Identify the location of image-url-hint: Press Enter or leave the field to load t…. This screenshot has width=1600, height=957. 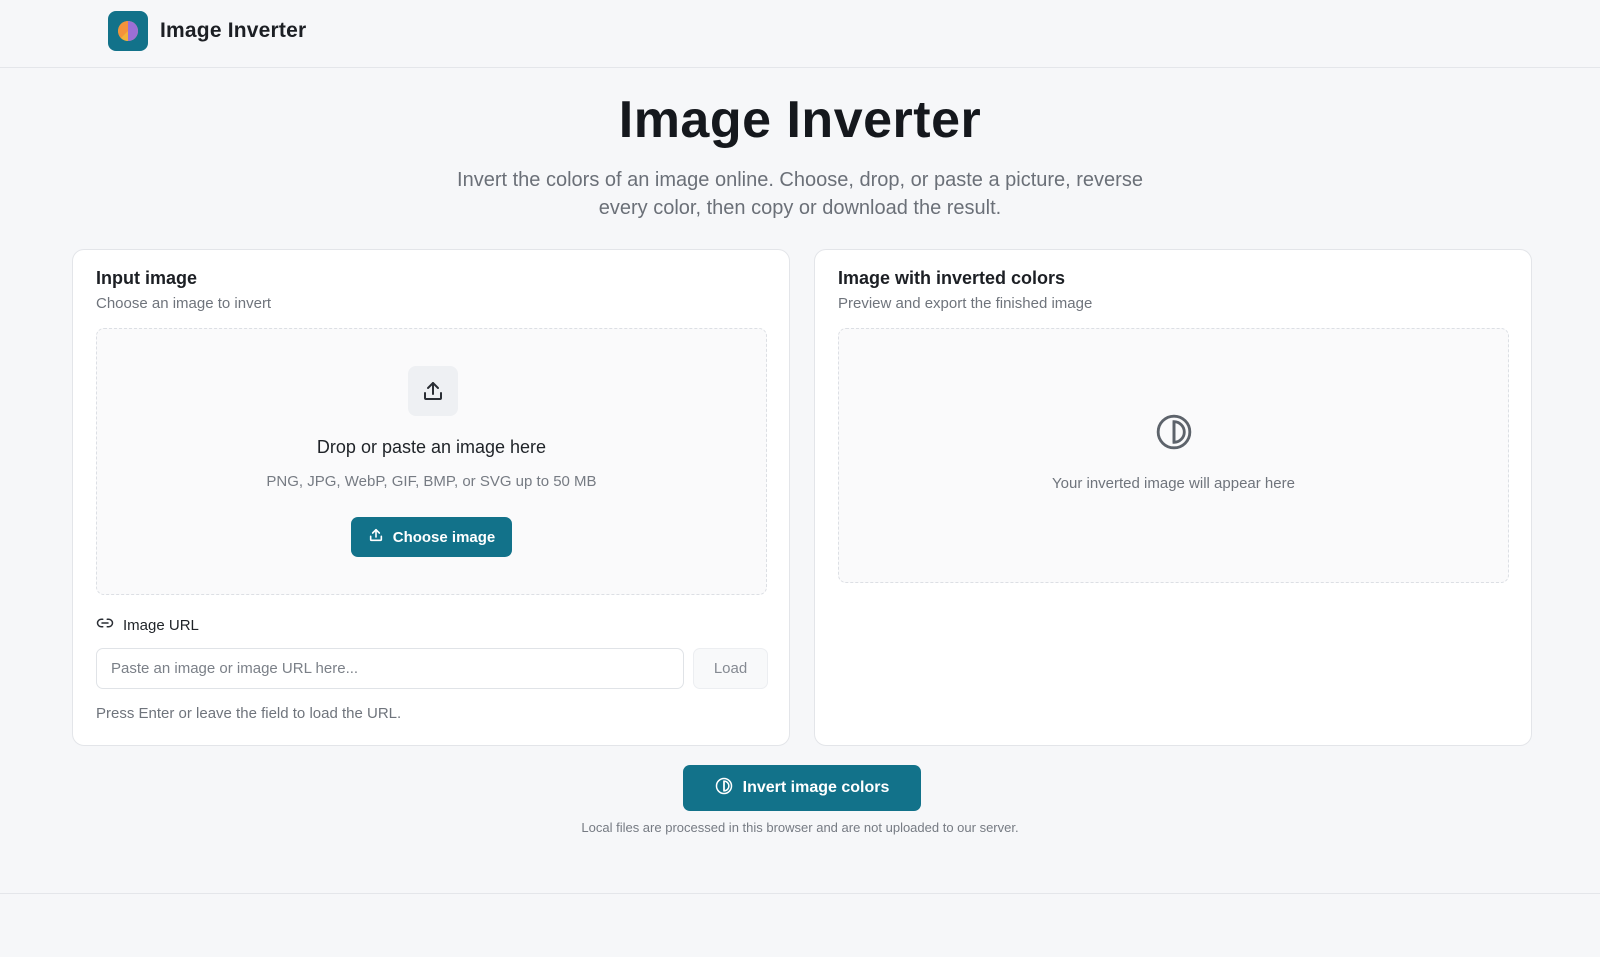
(249, 713).